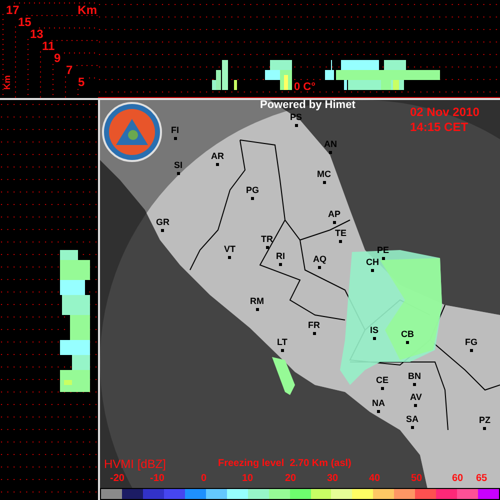  I want to click on scale-tick-label: 60, so click(458, 479).